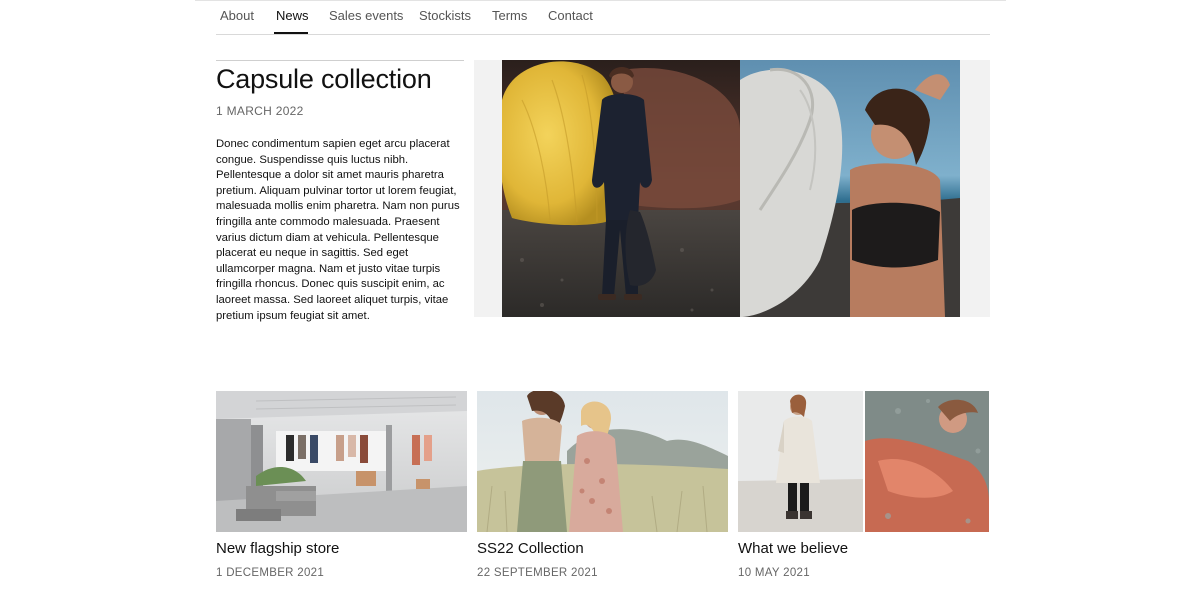  Describe the element at coordinates (621, 188) in the screenshot. I see `feature-photo-parachute` at that location.